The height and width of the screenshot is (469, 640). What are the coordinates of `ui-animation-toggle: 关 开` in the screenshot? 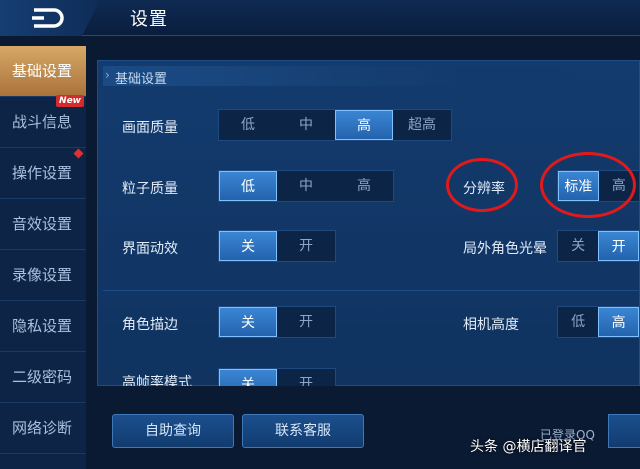 It's located at (277, 246).